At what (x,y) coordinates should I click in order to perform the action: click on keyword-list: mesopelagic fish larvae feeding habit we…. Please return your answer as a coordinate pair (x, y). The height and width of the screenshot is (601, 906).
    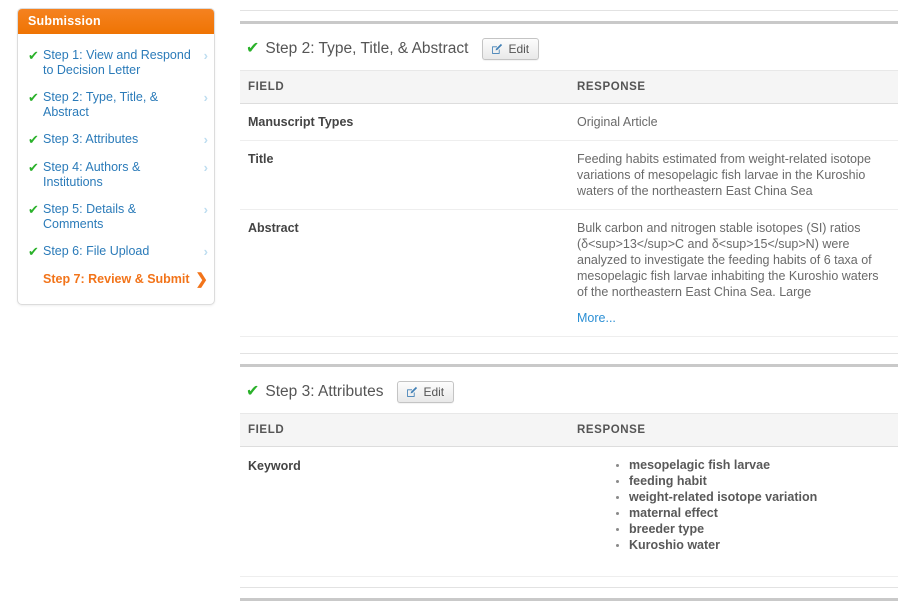
    Looking at the image, I should click on (733, 506).